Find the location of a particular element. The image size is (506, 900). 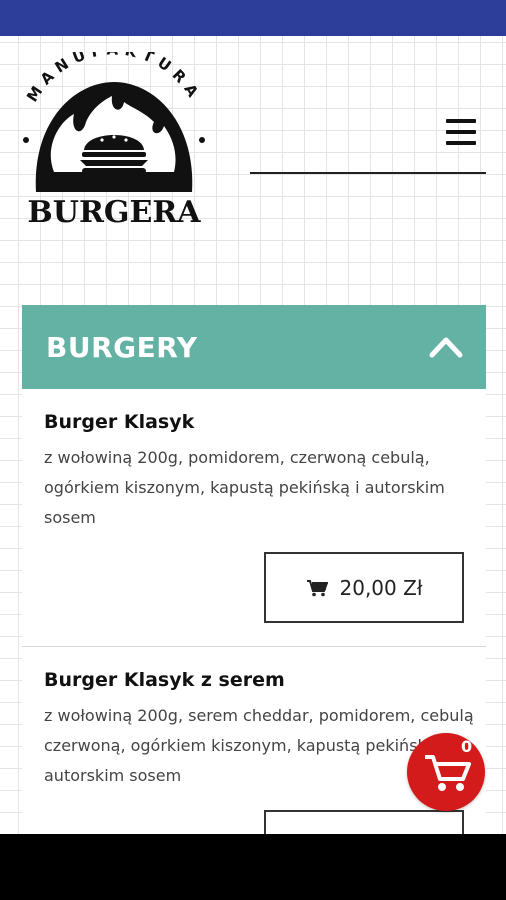

item-name: Burger Klasyk is located at coordinates (119, 422).